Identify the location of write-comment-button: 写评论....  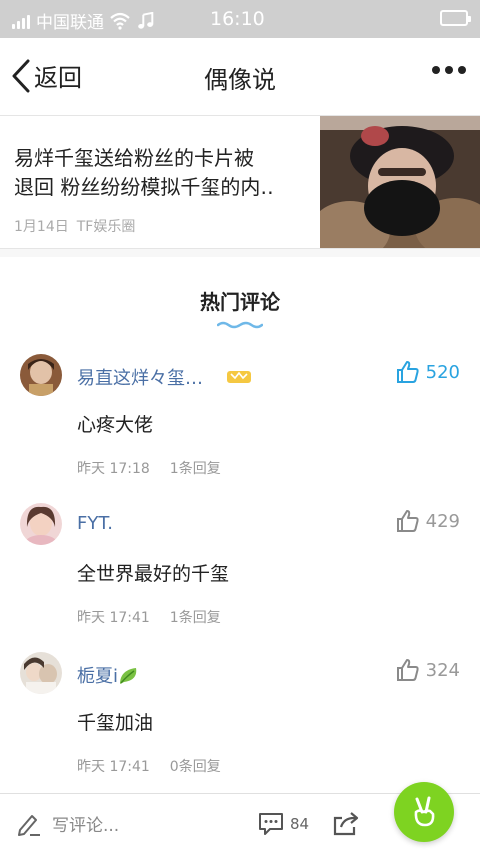
(67, 823).